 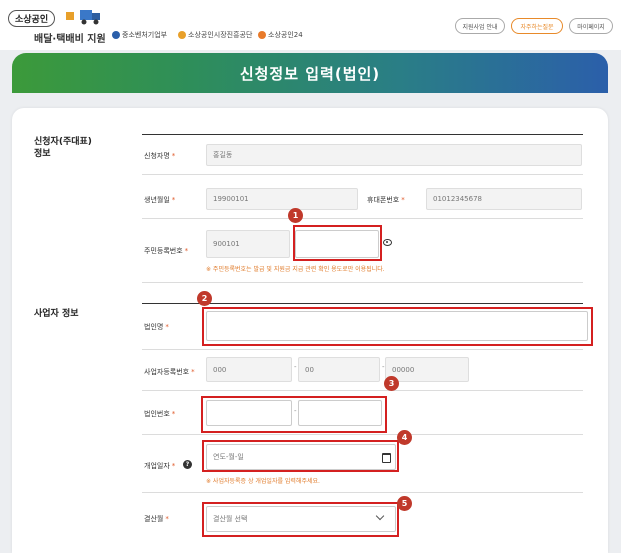 I want to click on header-button-mypage: 마이페이지, so click(x=591, y=26).